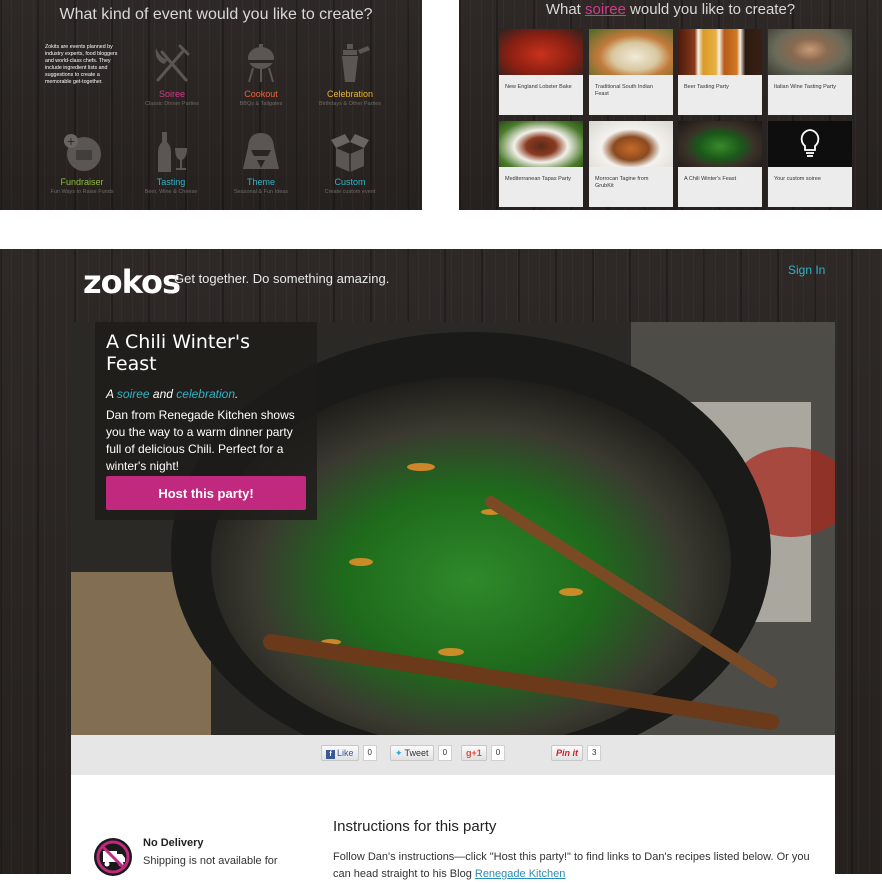 The width and height of the screenshot is (882, 883). I want to click on share-bar: f Like 0 ✦ Tweet 0 g+1 0 Pin it 3, so click(453, 755).